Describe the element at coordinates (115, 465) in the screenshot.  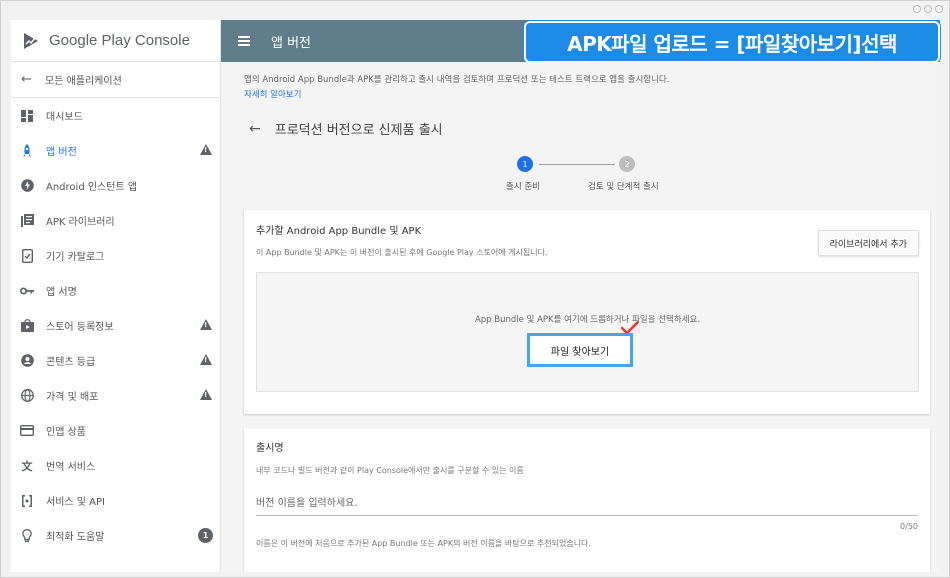
I see `sidebar-item-translation-service: 文 번역 서비스` at that location.